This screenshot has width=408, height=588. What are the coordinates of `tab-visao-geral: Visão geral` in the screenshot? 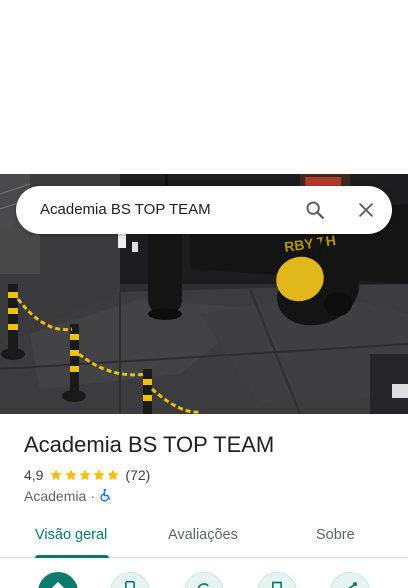 It's located at (71, 535).